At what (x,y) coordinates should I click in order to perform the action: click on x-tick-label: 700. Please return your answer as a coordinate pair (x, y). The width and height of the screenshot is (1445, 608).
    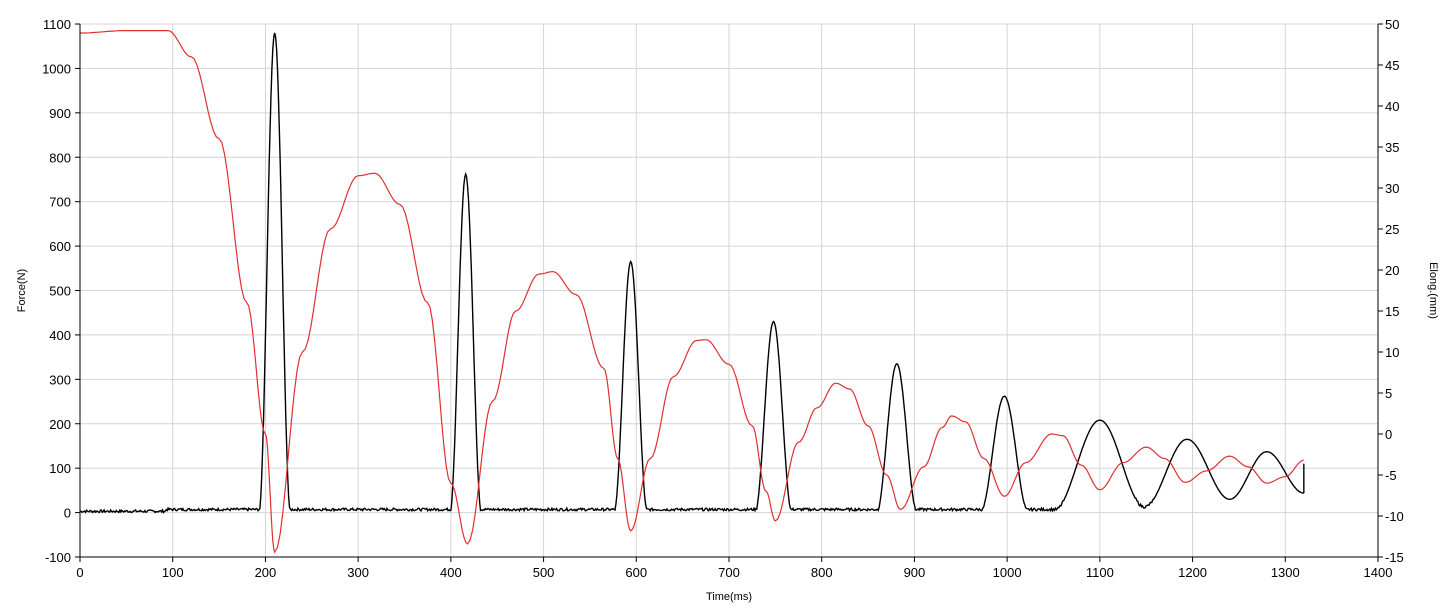
    Looking at the image, I should click on (729, 572).